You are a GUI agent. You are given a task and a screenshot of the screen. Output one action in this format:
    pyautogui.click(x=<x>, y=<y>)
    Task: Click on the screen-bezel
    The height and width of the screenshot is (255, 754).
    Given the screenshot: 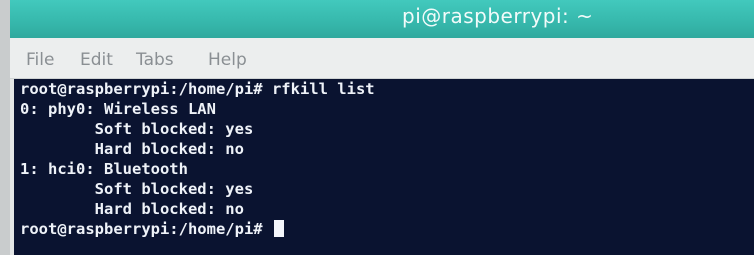 What is the action you would take?
    pyautogui.click(x=5, y=127)
    